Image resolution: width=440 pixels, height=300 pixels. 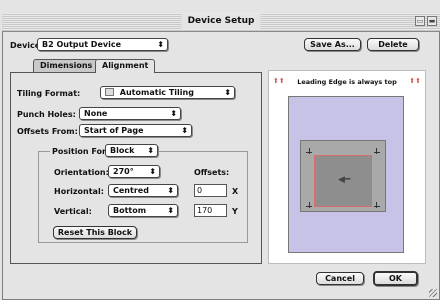 What do you see at coordinates (49, 93) in the screenshot?
I see `tiling-format-label: Tiling Format:` at bounding box center [49, 93].